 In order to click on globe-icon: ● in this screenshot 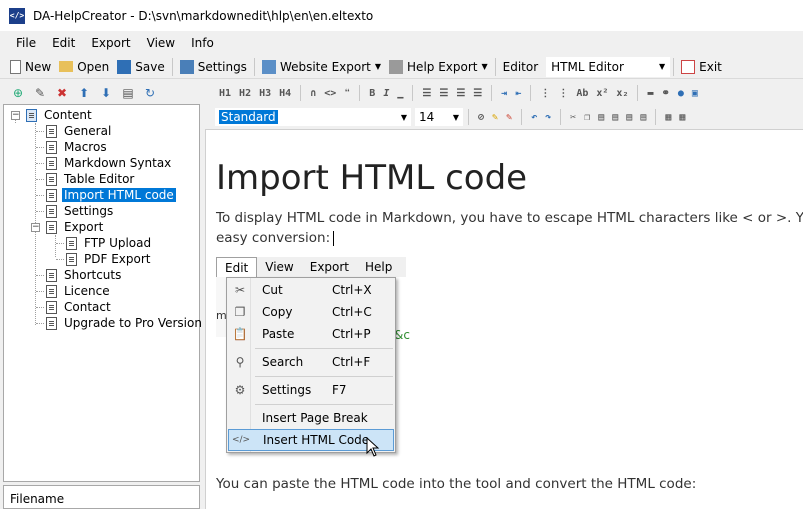, I will do `click(681, 93)`.